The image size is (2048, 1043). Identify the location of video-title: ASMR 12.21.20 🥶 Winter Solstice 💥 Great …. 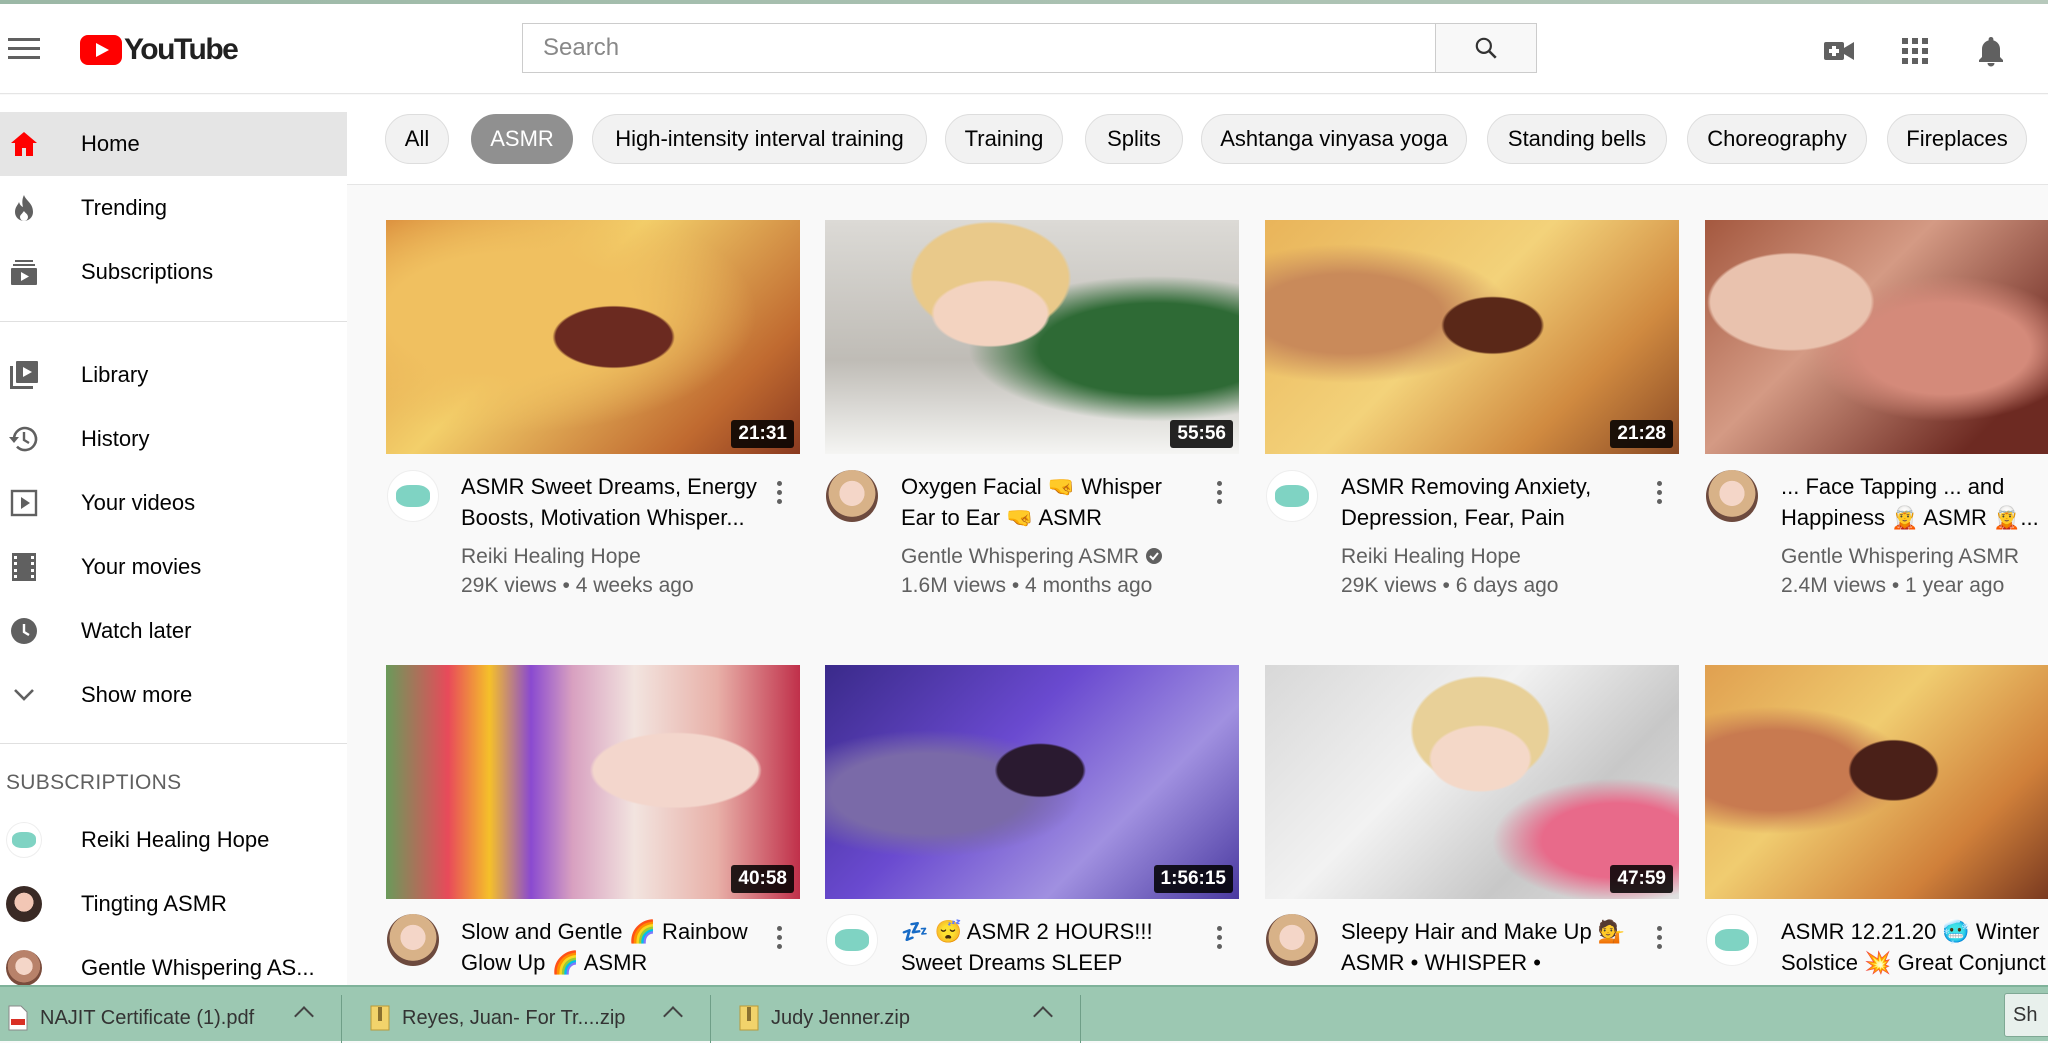
(1914, 947).